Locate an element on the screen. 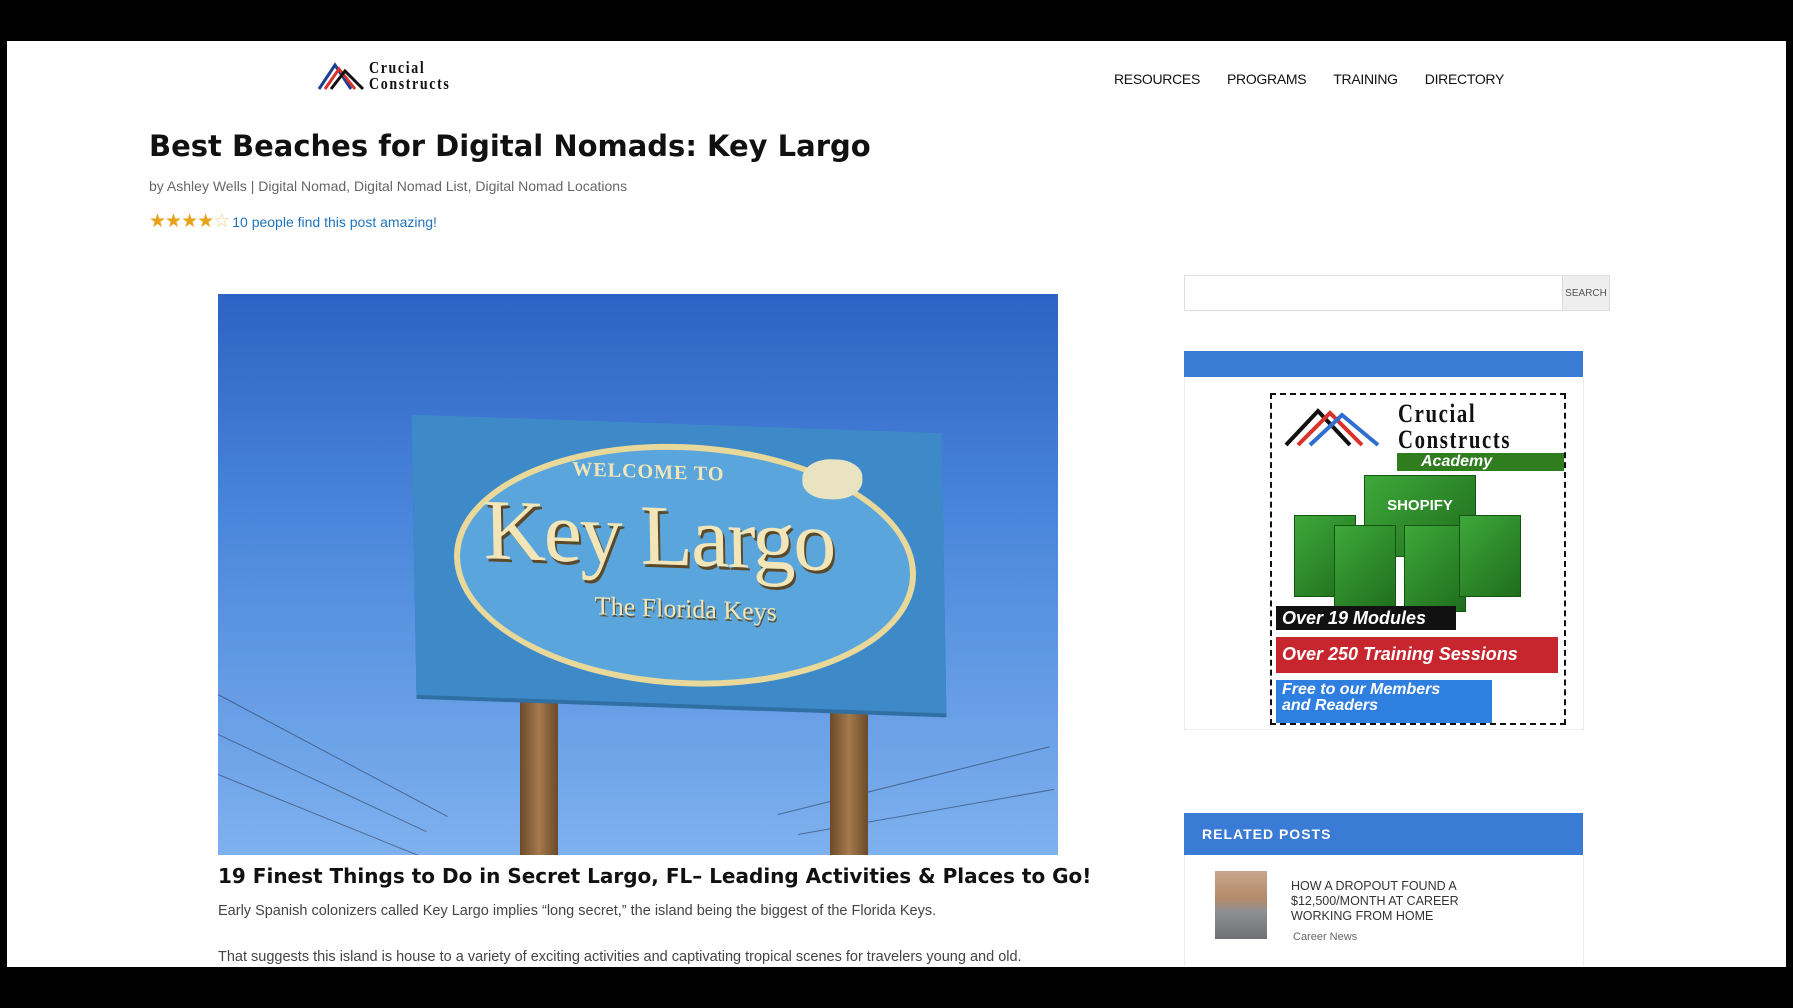  search-button: SEARCH is located at coordinates (1586, 293).